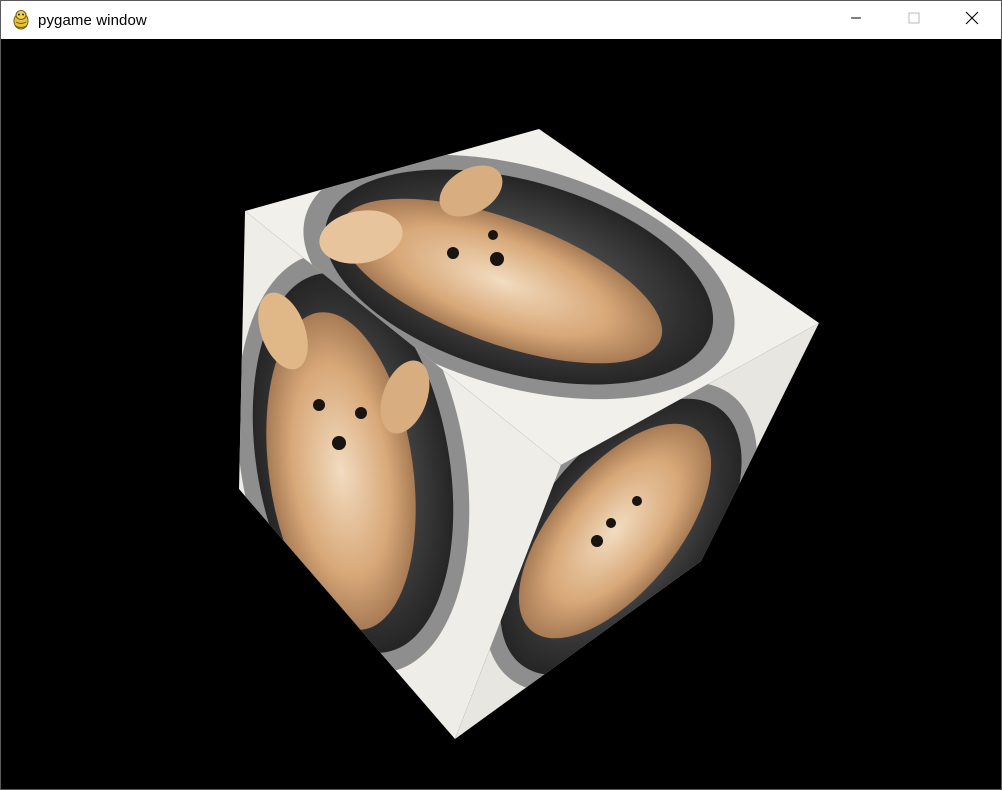 This screenshot has height=790, width=1002. Describe the element at coordinates (21, 20) in the screenshot. I see `pygame-snake-icon` at that location.